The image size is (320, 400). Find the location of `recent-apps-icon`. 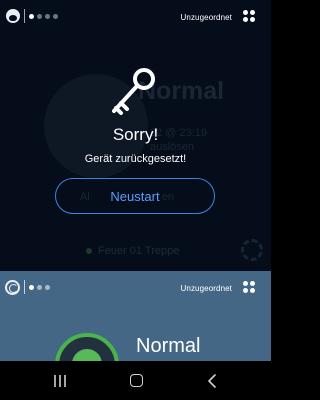

recent-apps-icon is located at coordinates (60, 381).